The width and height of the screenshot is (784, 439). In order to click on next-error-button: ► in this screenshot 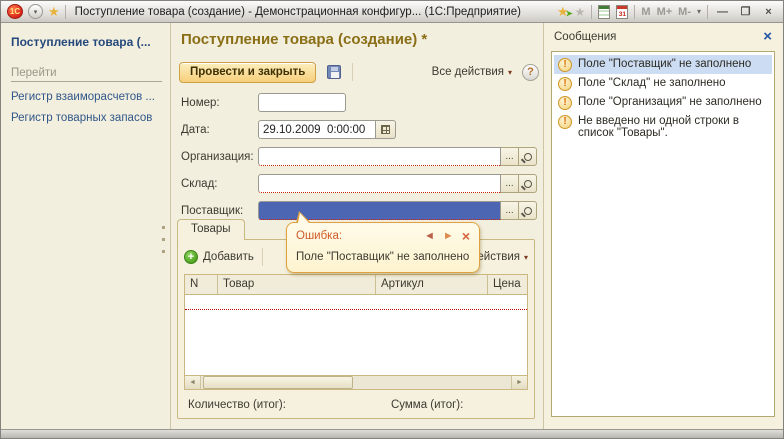, I will do `click(448, 236)`.